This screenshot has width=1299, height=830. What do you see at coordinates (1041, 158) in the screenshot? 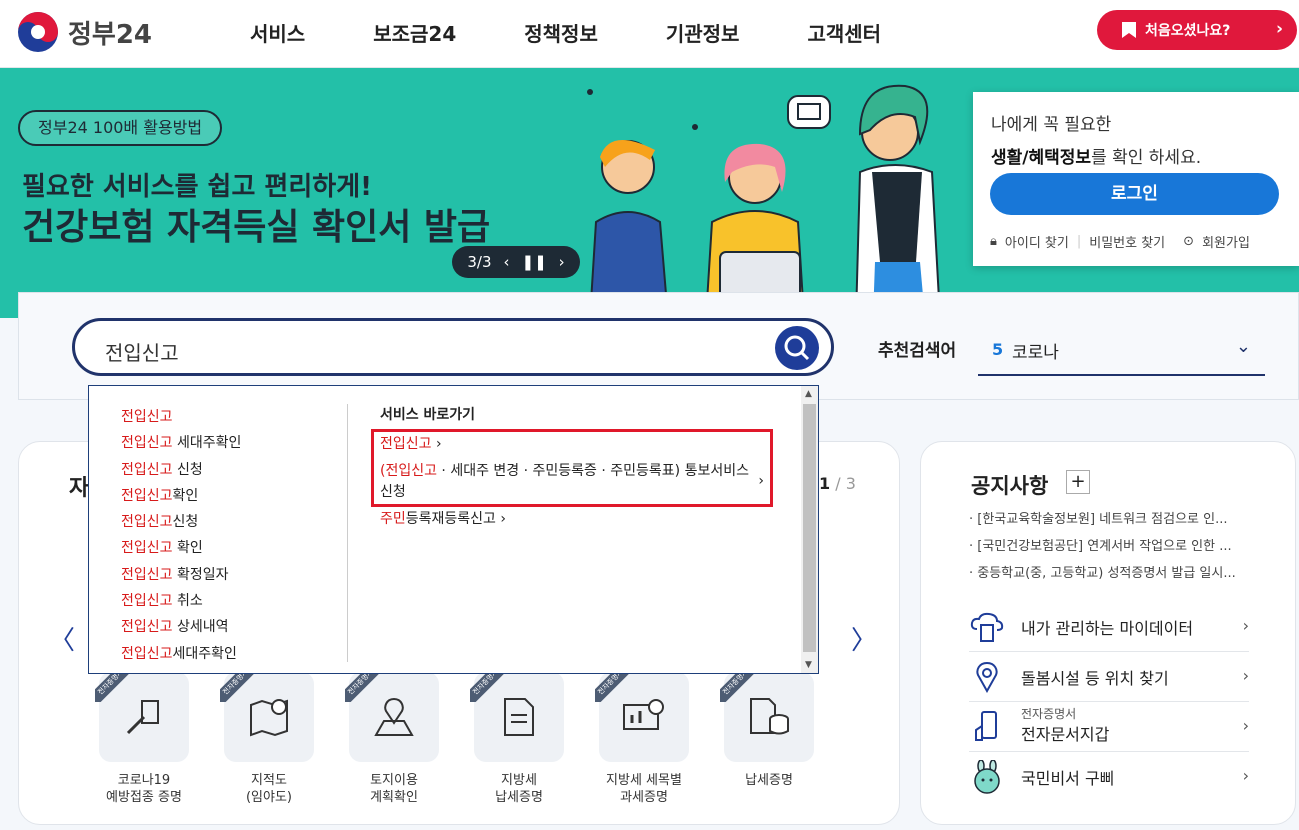
I see `login-card-bold: 생활/혜택정보` at bounding box center [1041, 158].